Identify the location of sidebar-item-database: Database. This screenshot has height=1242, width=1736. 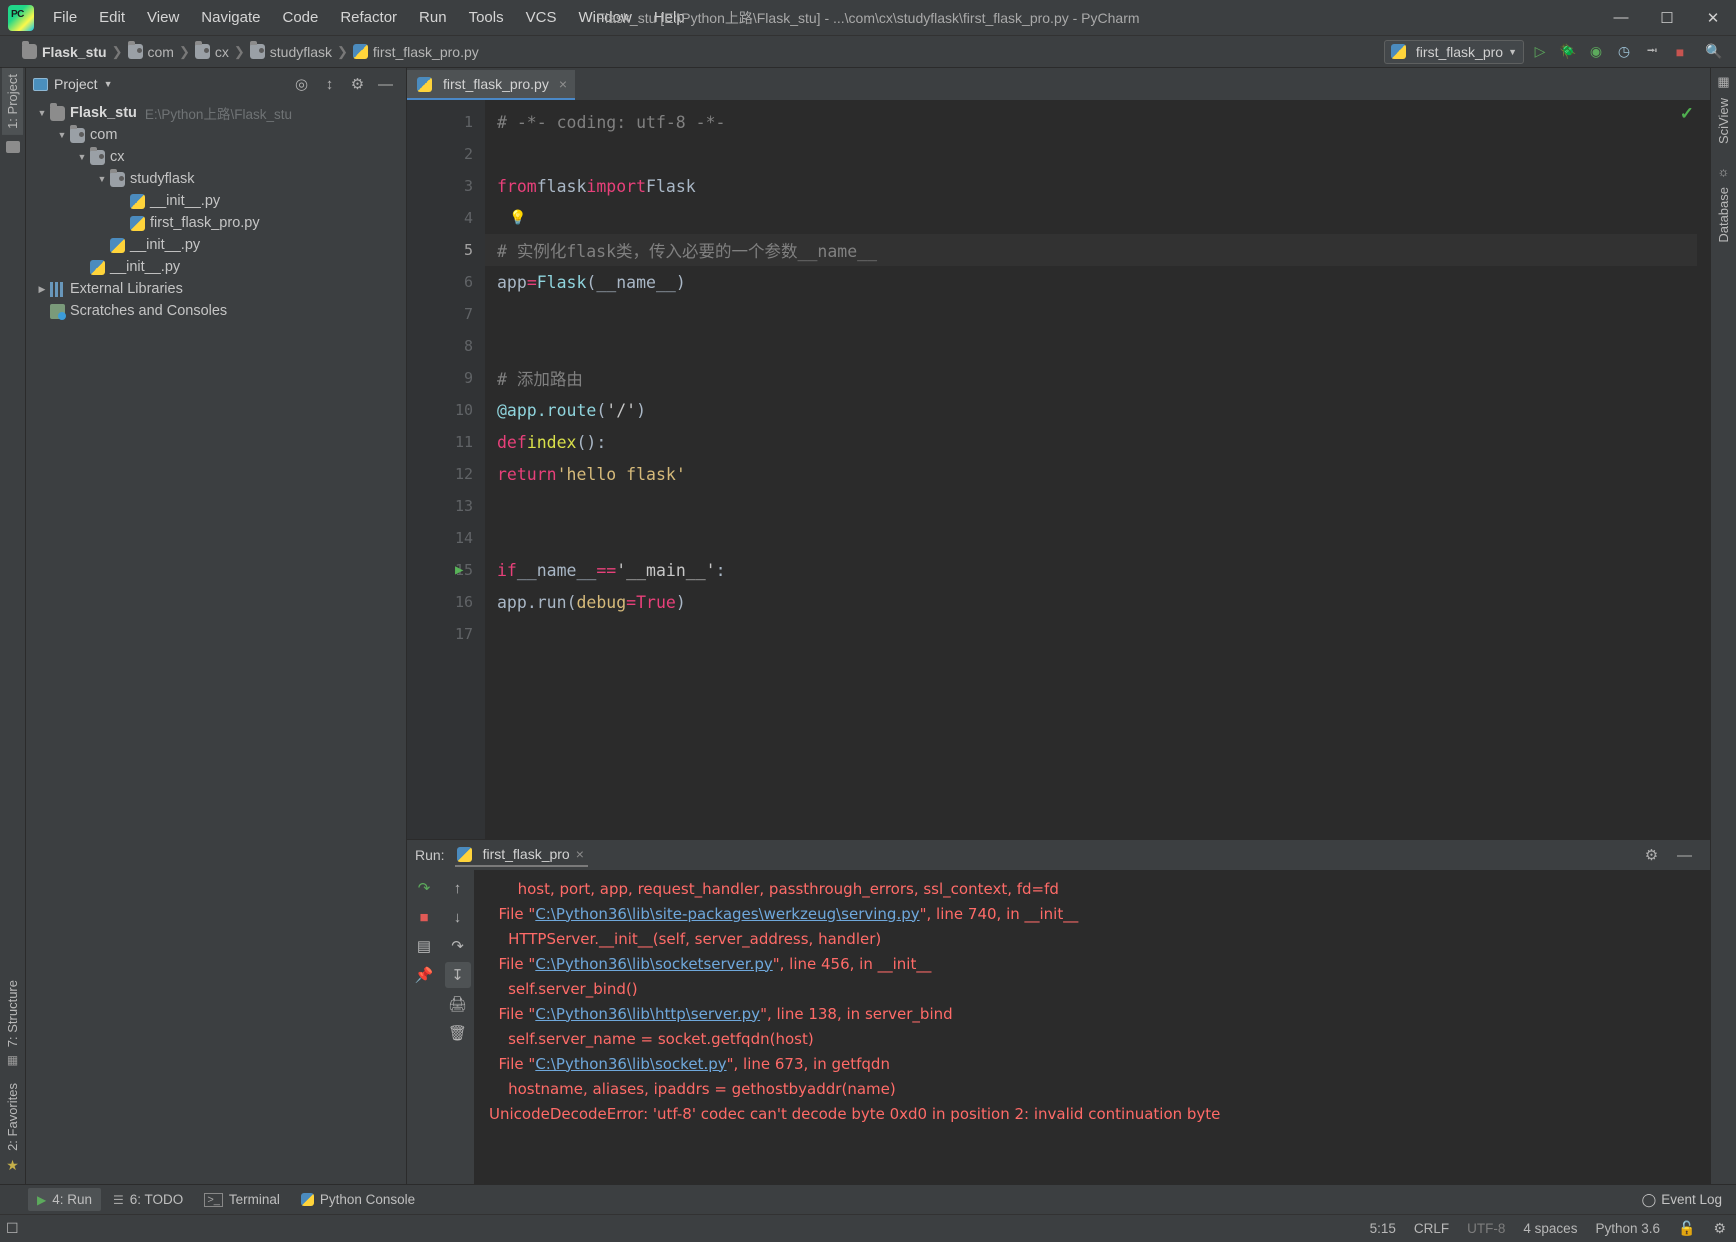
(1723, 215).